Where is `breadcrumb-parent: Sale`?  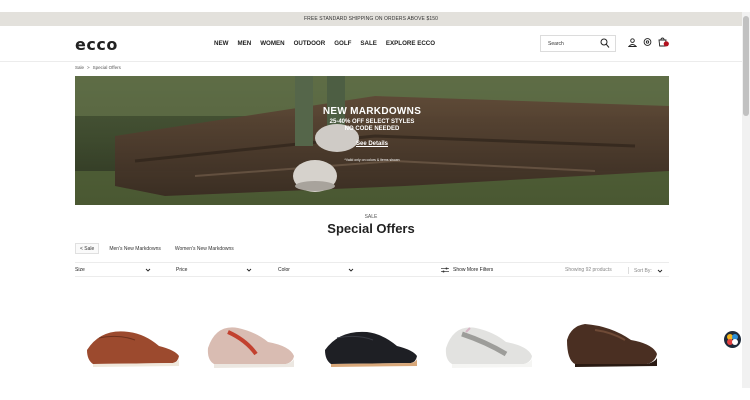 breadcrumb-parent: Sale is located at coordinates (79, 67).